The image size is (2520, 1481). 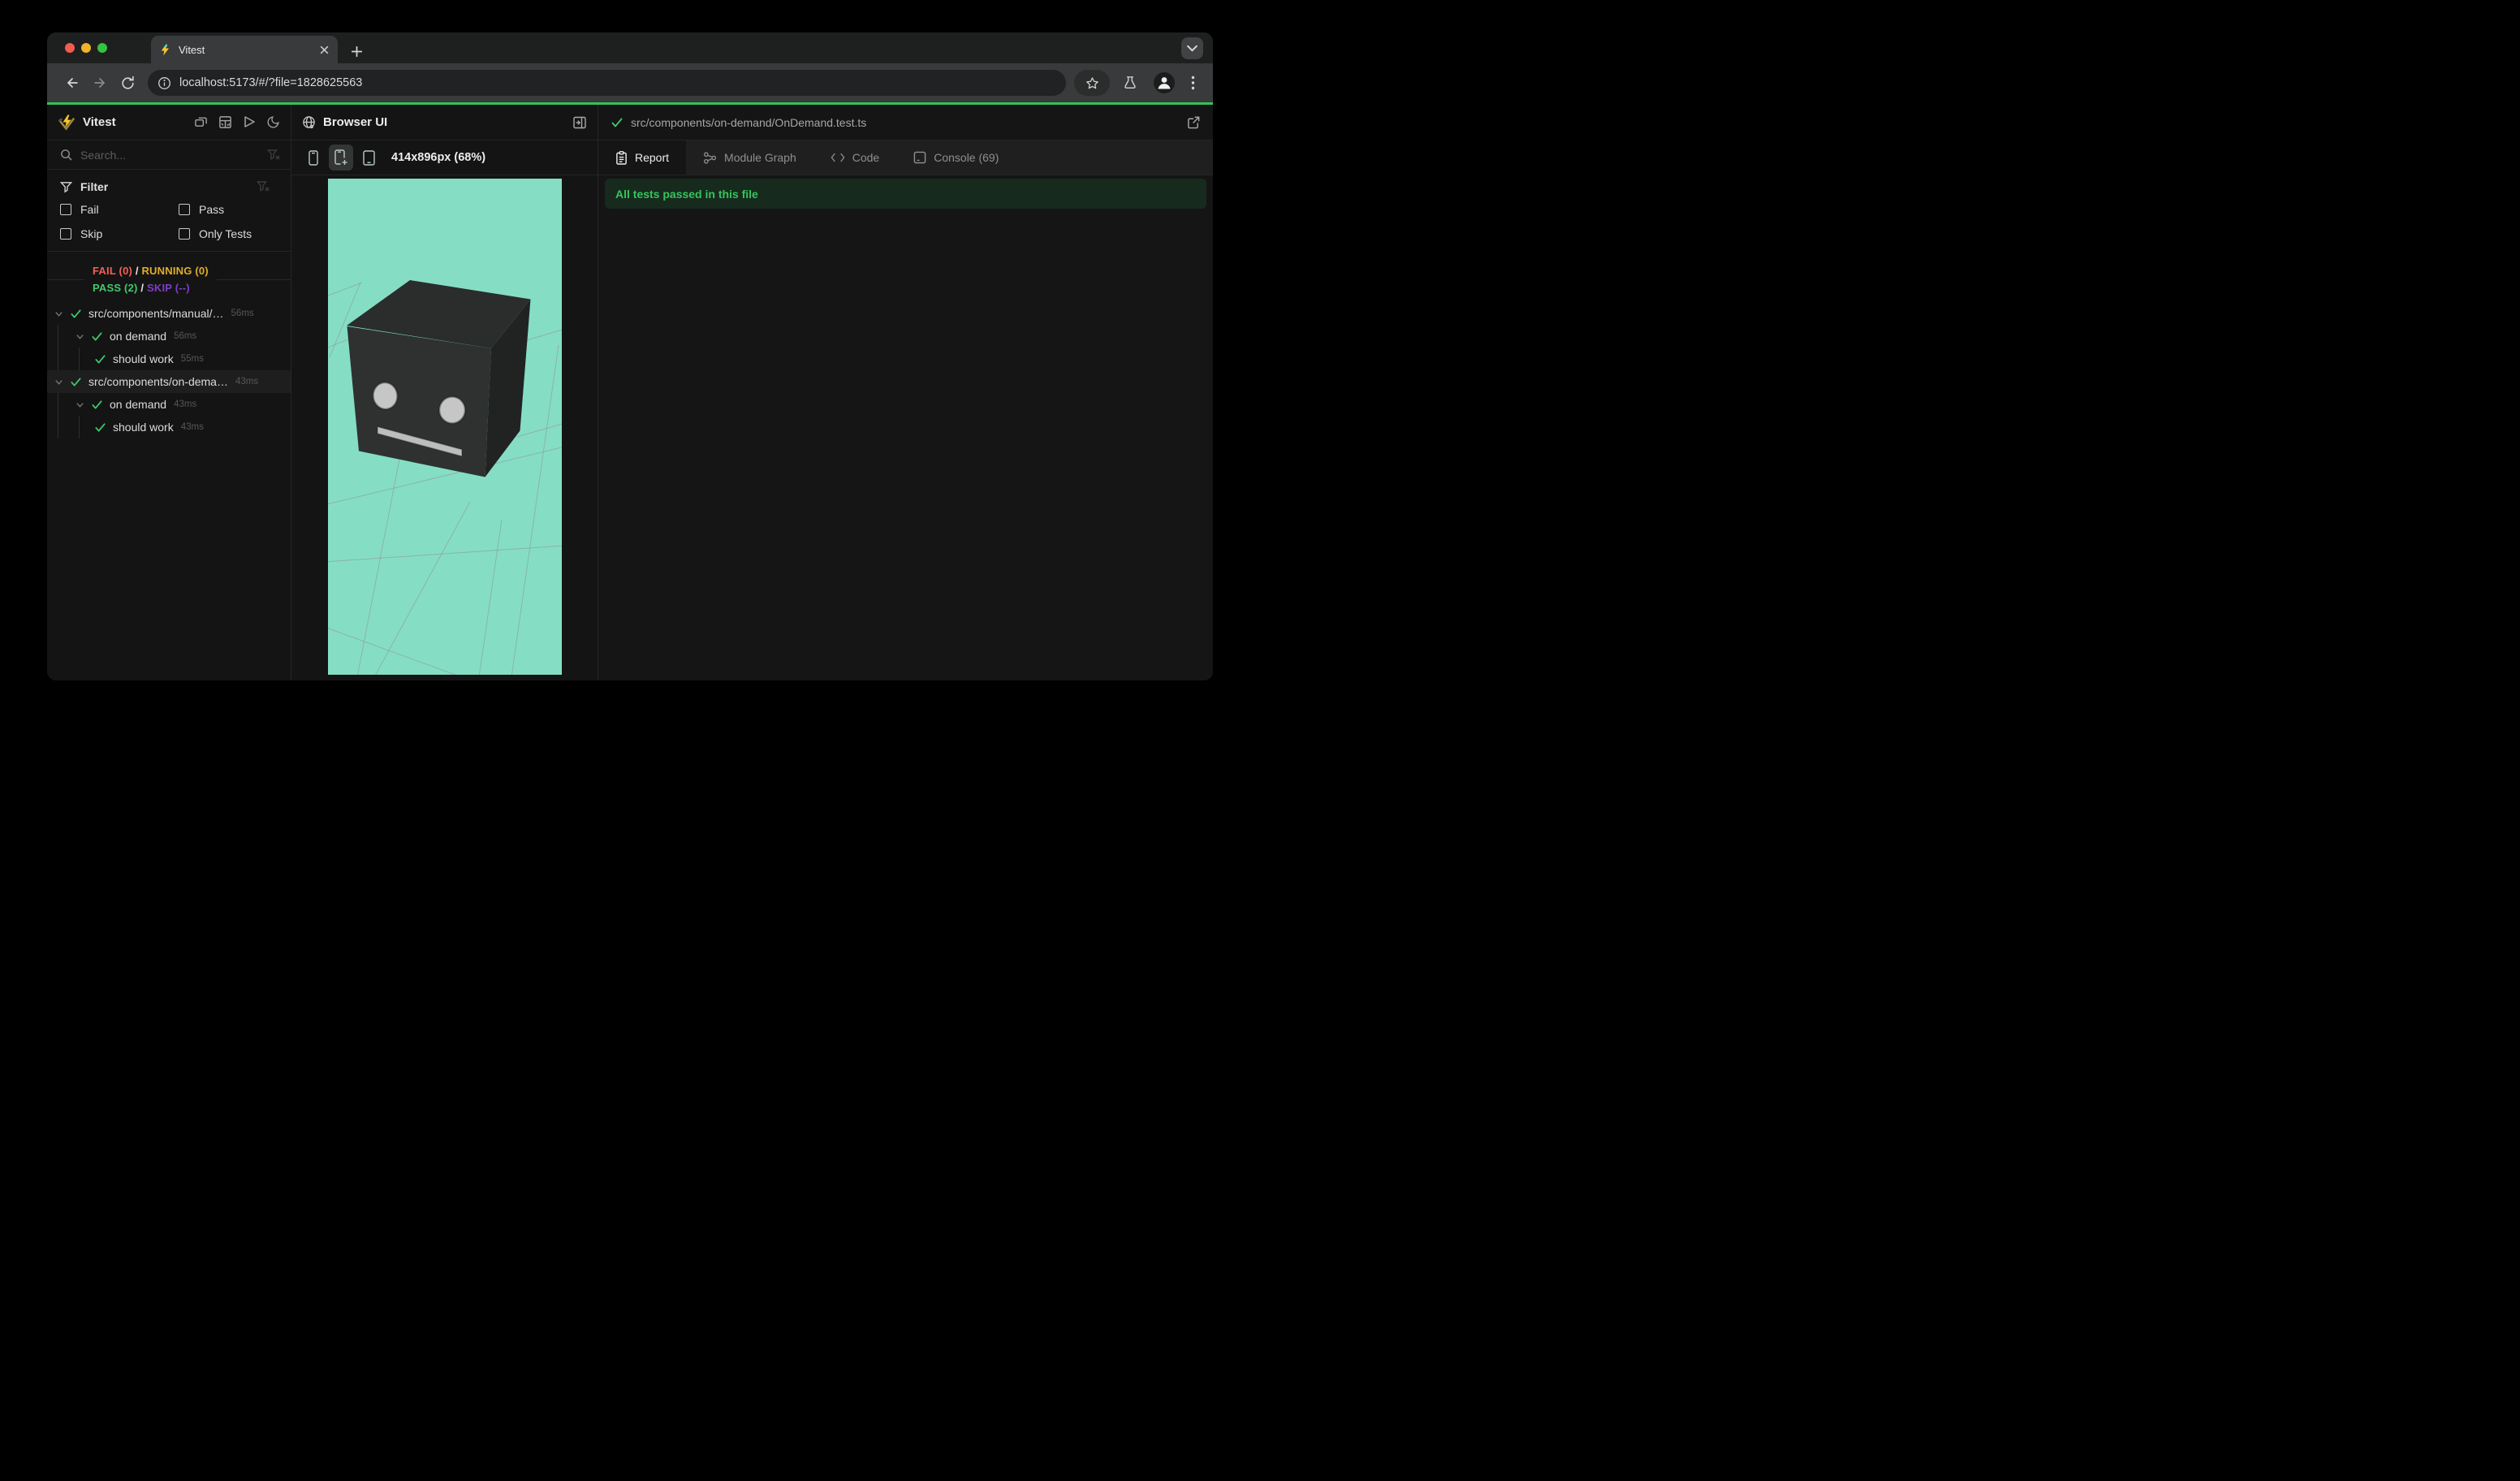 I want to click on banner-text: All tests passed in this file, so click(x=686, y=194).